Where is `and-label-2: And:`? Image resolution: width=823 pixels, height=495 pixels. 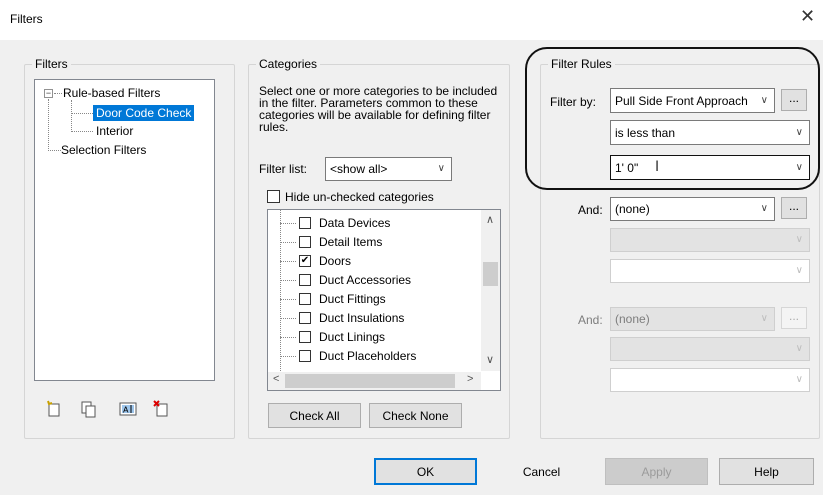
and-label-2: And: is located at coordinates (590, 320).